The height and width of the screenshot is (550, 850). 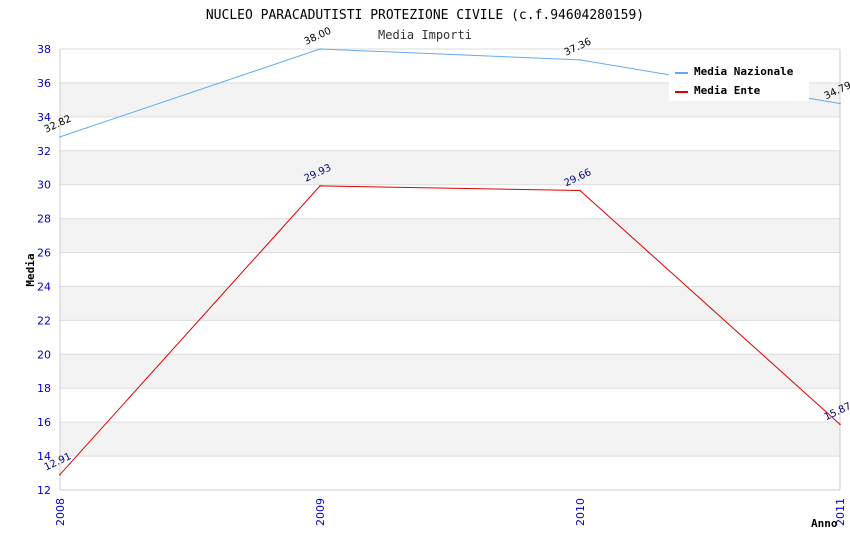 I want to click on legend-label-media-ente: Media Ente, so click(x=727, y=90).